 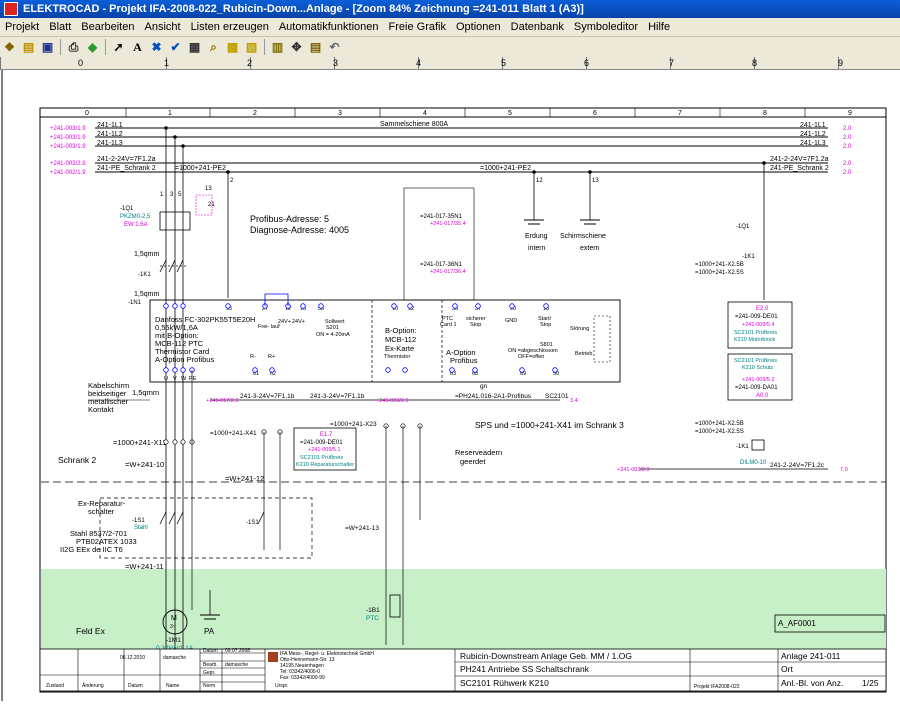 What do you see at coordinates (441, 265) in the screenshot?
I see `mid-label: =241-017-36N1` at bounding box center [441, 265].